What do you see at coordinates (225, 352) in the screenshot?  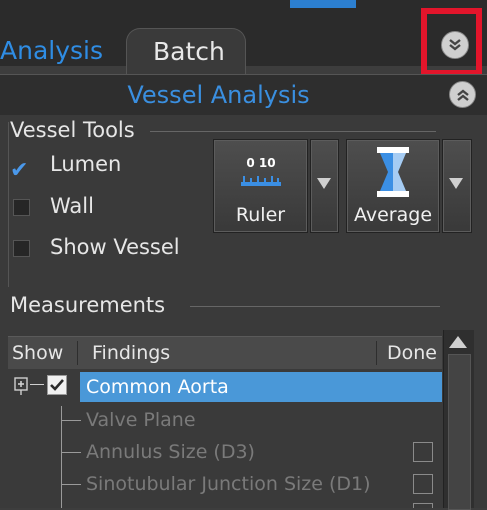 I see `table-header: Show Findings Done` at bounding box center [225, 352].